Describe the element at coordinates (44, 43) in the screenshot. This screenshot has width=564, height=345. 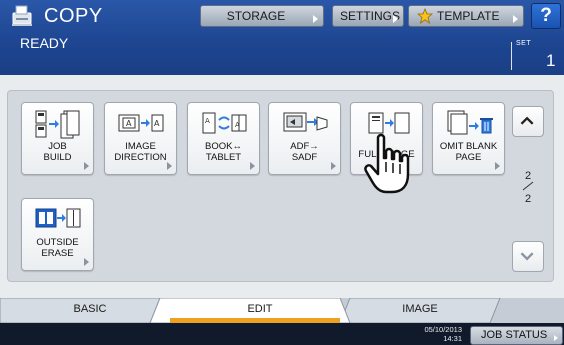
I see `status-message: READY` at that location.